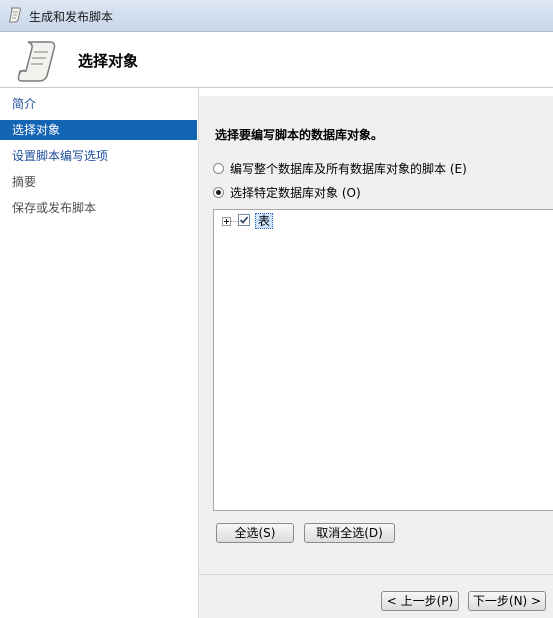 This screenshot has height=618, width=553. Describe the element at coordinates (54, 208) in the screenshot. I see `nav-item-save-or-publish: 保存或发布脚本` at that location.